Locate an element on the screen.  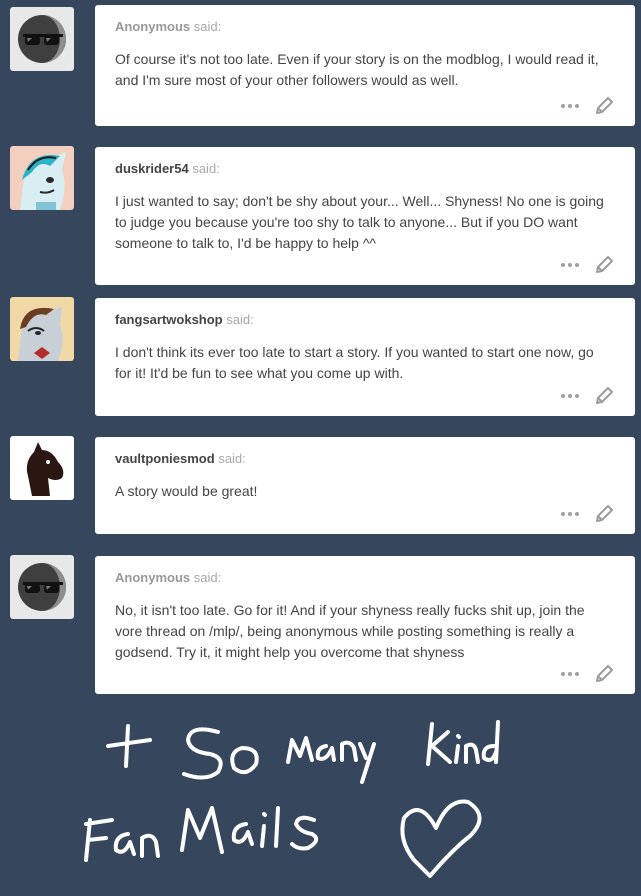
asker-line: duskrider54 said: is located at coordinates (167, 169).